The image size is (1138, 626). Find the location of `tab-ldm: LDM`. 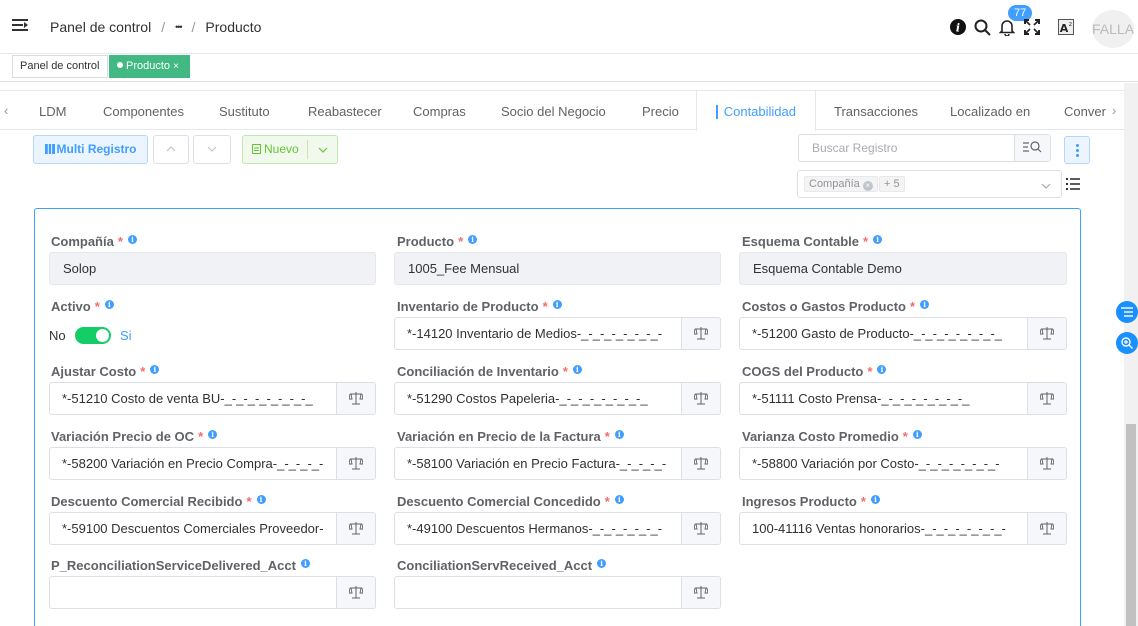

tab-ldm: LDM is located at coordinates (52, 111).